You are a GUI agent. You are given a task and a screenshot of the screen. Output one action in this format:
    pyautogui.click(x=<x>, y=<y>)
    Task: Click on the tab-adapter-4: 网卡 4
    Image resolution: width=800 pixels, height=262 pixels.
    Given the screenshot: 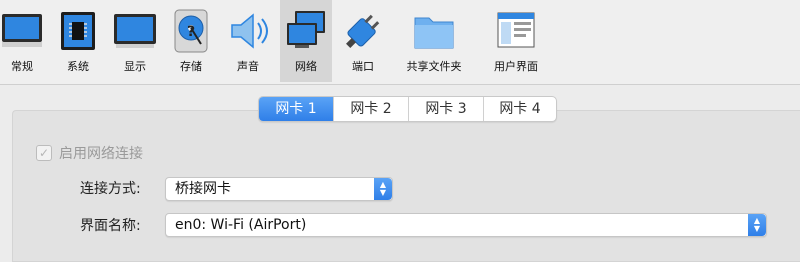 What is the action you would take?
    pyautogui.click(x=520, y=109)
    